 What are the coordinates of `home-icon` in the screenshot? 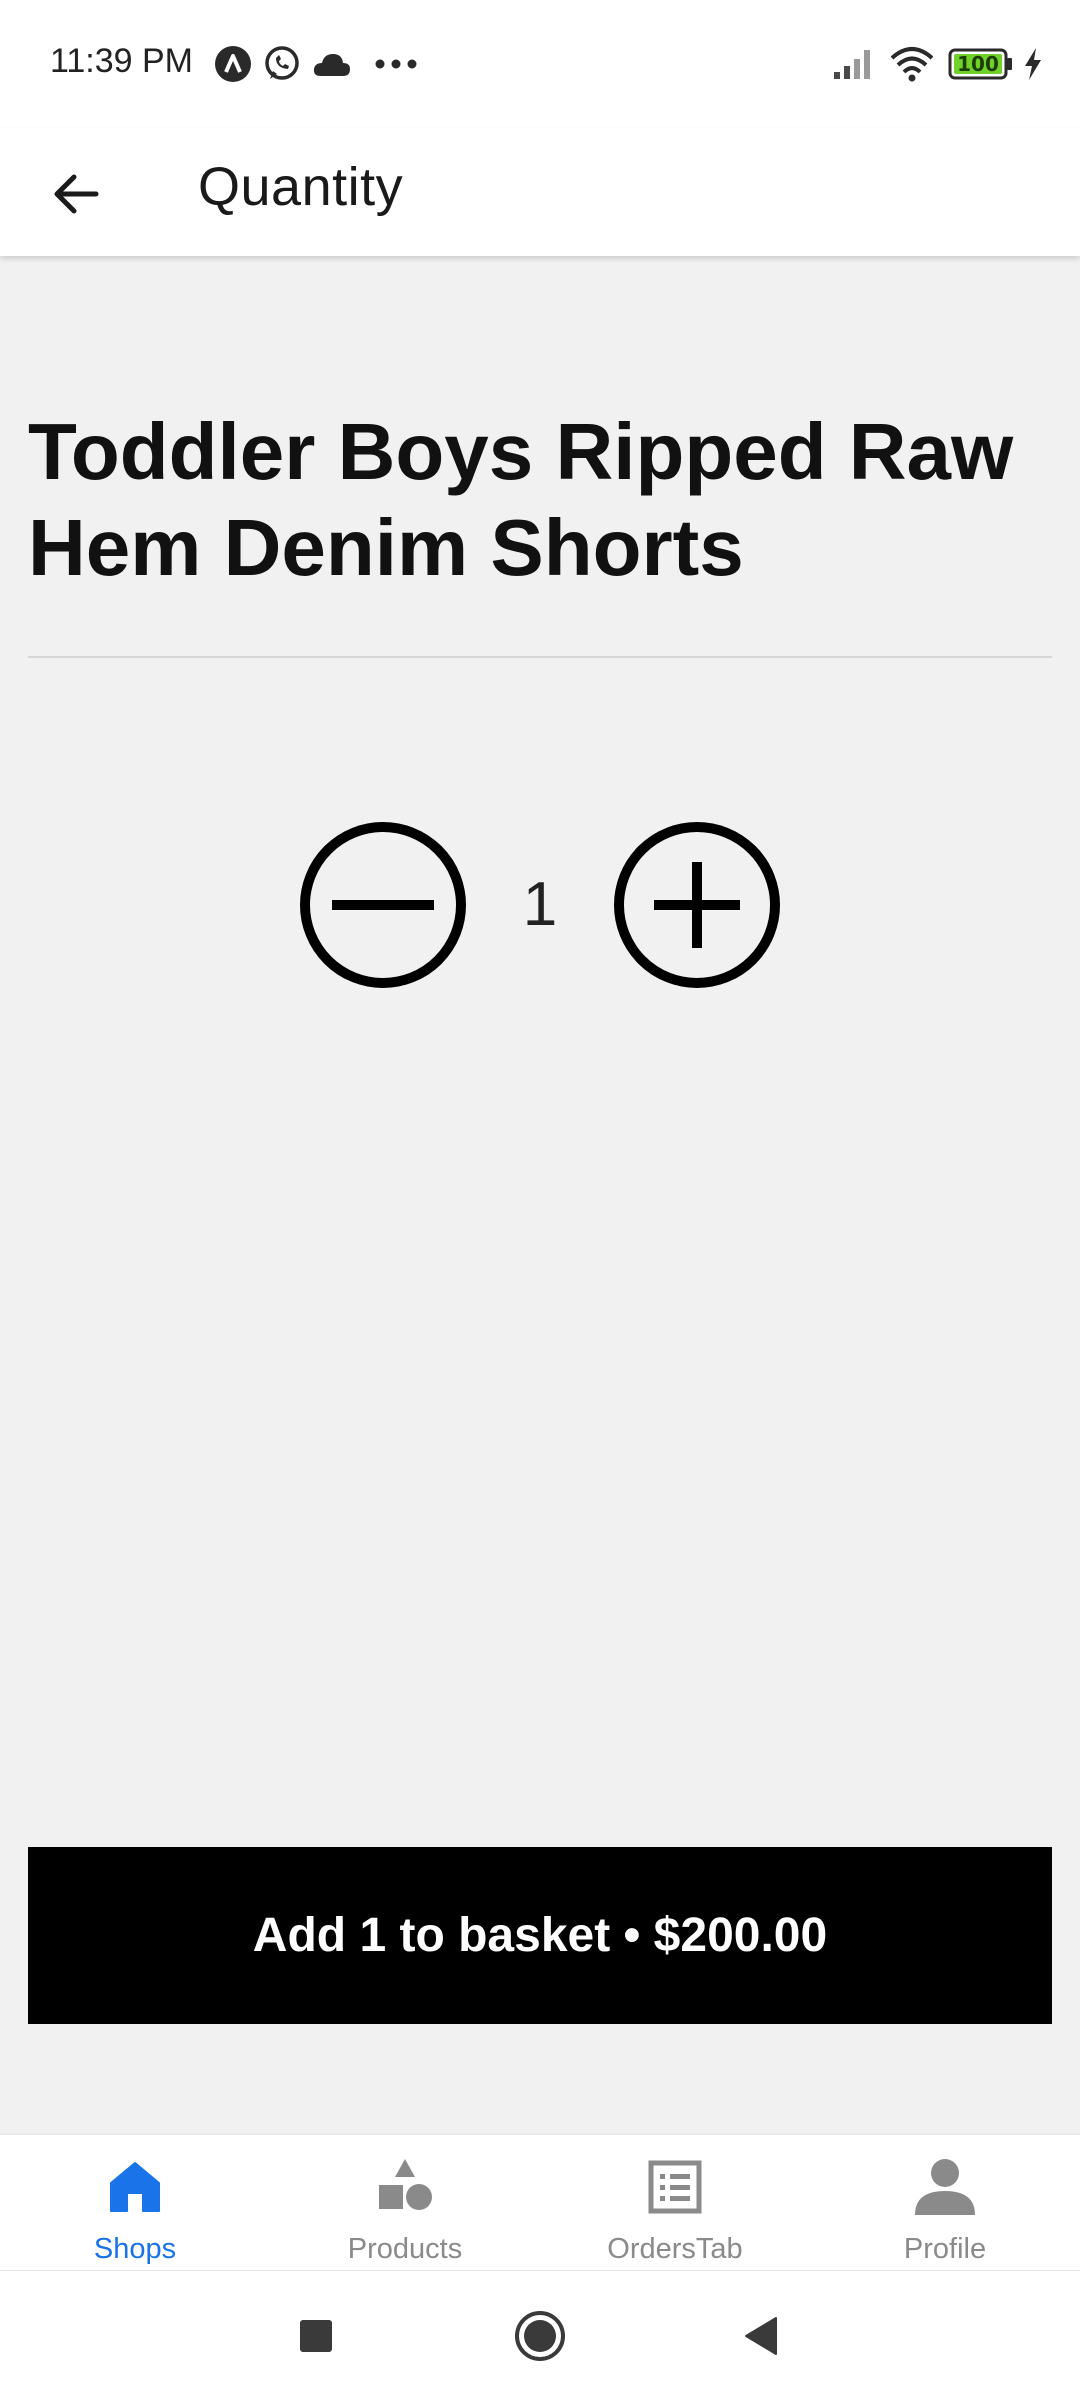 It's located at (135, 2187).